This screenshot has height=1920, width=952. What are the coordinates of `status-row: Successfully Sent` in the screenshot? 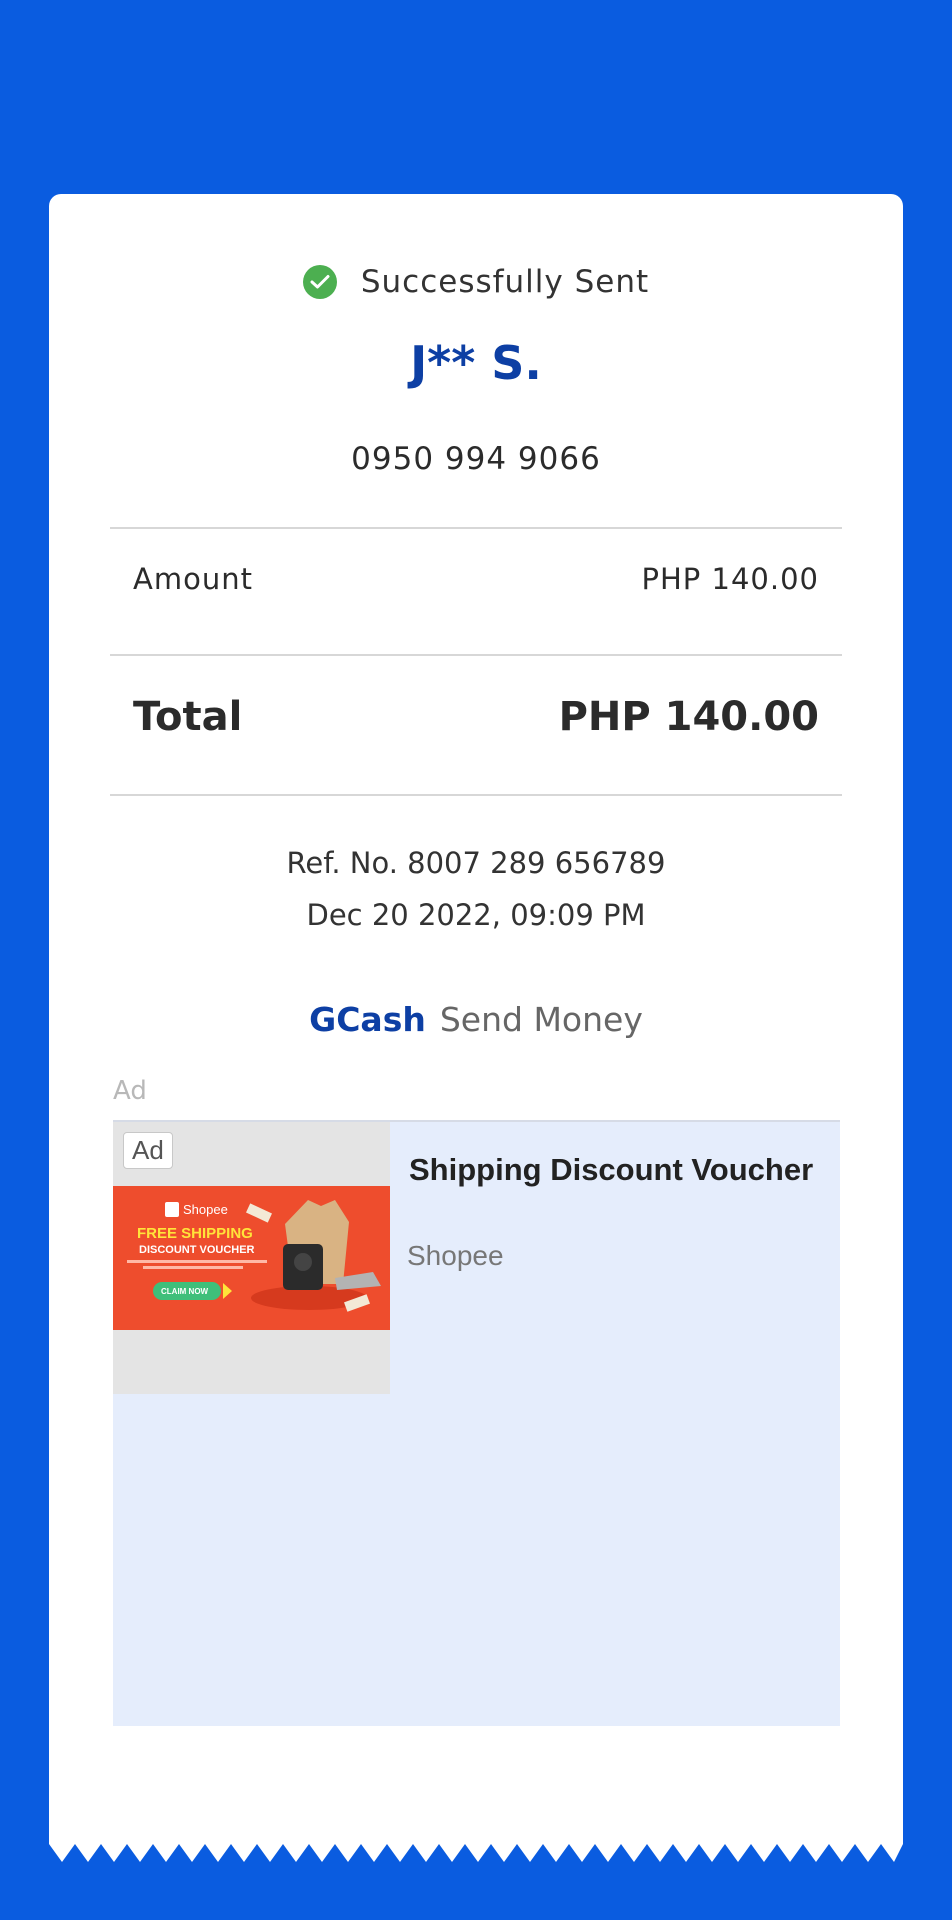 It's located at (476, 282).